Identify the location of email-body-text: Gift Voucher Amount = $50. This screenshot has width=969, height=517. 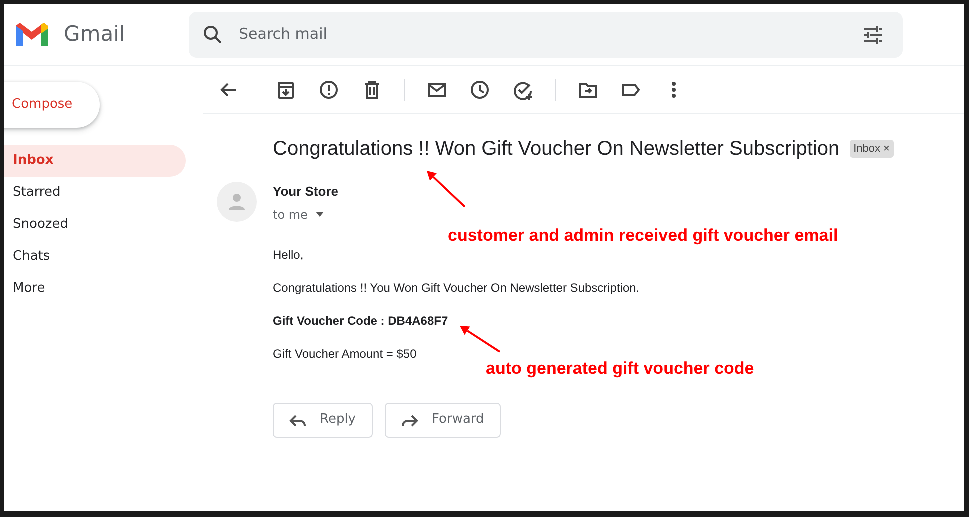
(345, 354).